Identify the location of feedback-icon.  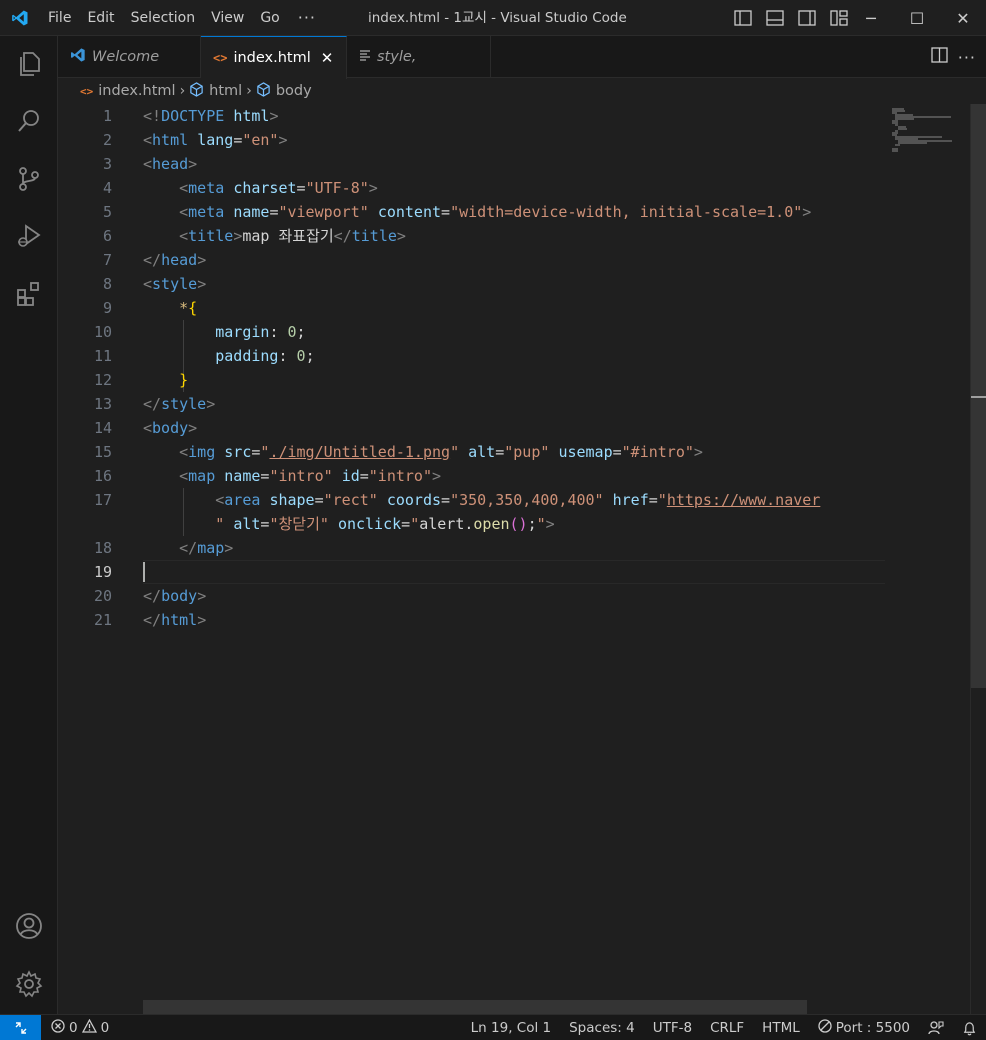
(936, 1028).